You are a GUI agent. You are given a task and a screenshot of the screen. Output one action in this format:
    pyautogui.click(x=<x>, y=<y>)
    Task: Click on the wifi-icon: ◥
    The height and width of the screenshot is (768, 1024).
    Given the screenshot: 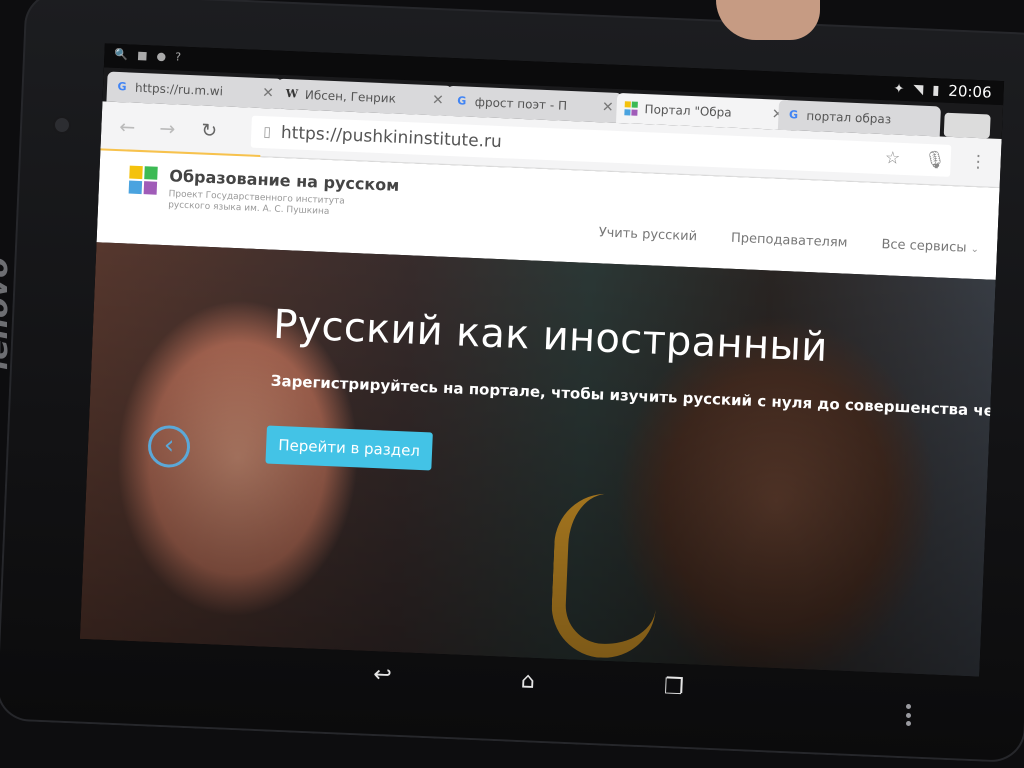 What is the action you would take?
    pyautogui.click(x=918, y=89)
    